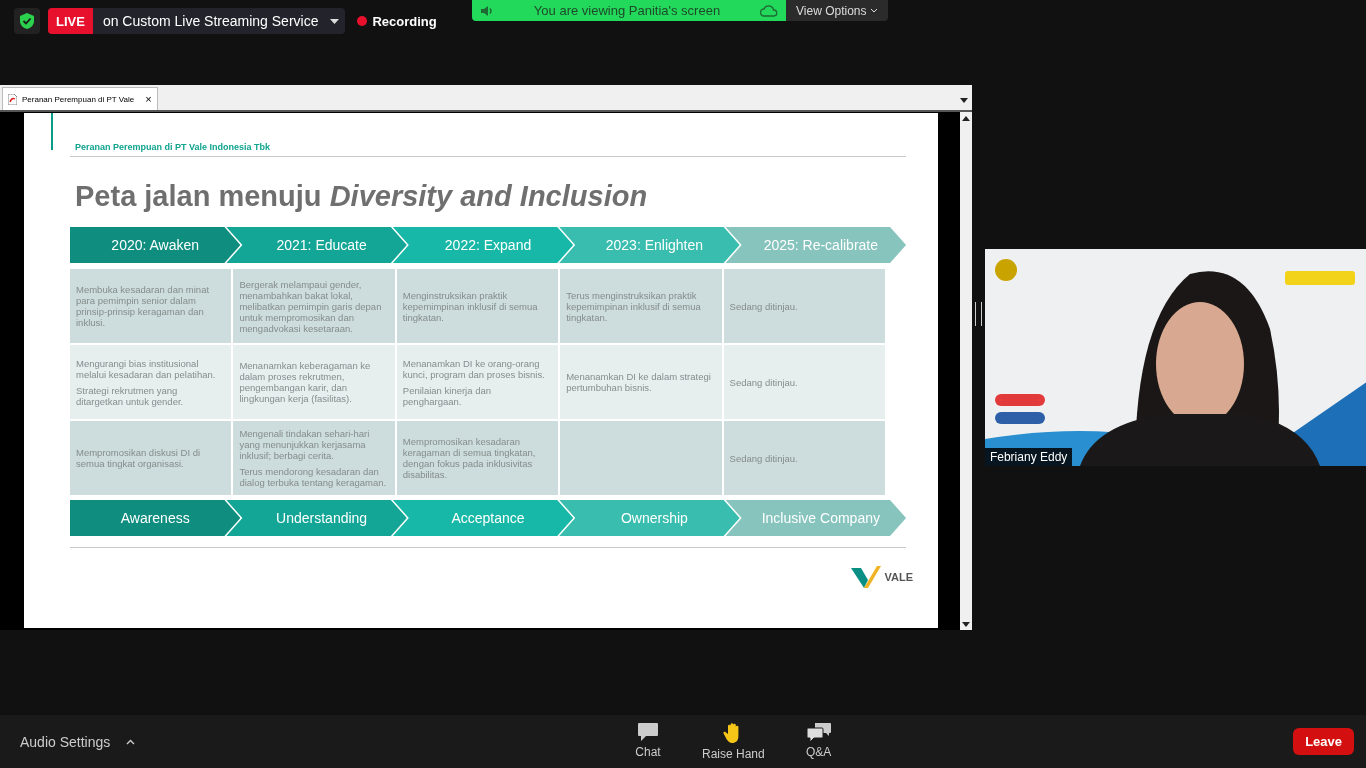 This screenshot has height=768, width=1366. What do you see at coordinates (305, 444) in the screenshot?
I see `cell-text: Mengenali tindakan sehari-hari yang menunjukkan kerjasama inklusif; berbagi cerita.` at bounding box center [305, 444].